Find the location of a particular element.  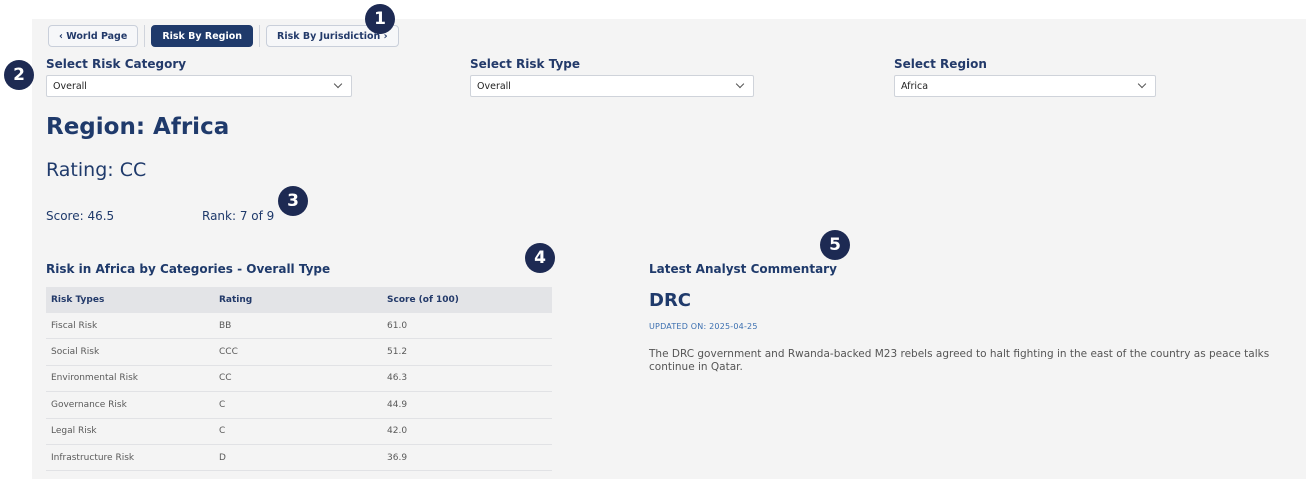

commentary-title: Latest Analyst Commentary is located at coordinates (743, 269).